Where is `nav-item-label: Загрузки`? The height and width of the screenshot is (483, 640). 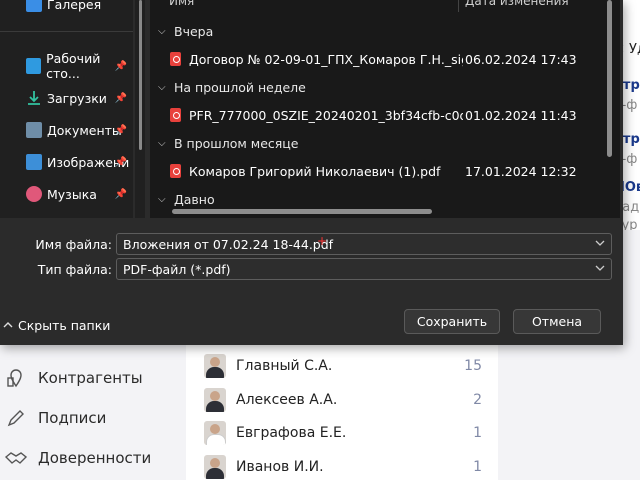
nav-item-label: Загрузки is located at coordinates (77, 98).